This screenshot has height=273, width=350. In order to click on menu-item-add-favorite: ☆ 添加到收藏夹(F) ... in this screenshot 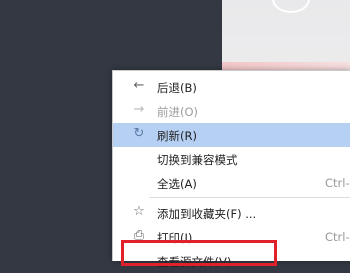, I will do `click(231, 213)`.